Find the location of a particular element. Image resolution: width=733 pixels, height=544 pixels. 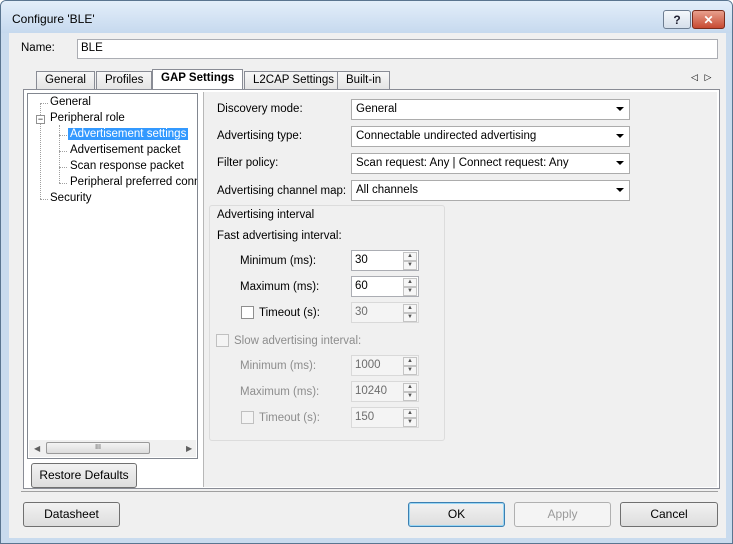

datasheet-button: Datasheet is located at coordinates (71, 514).